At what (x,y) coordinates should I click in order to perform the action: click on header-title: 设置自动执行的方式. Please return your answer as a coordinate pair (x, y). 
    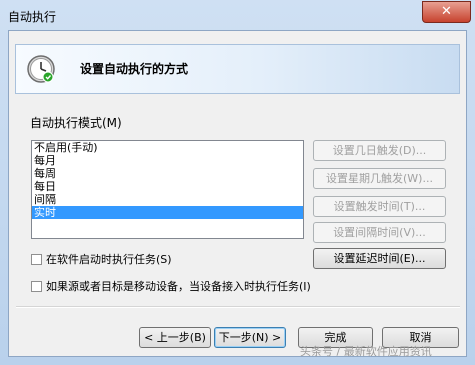
    Looking at the image, I should click on (134, 69).